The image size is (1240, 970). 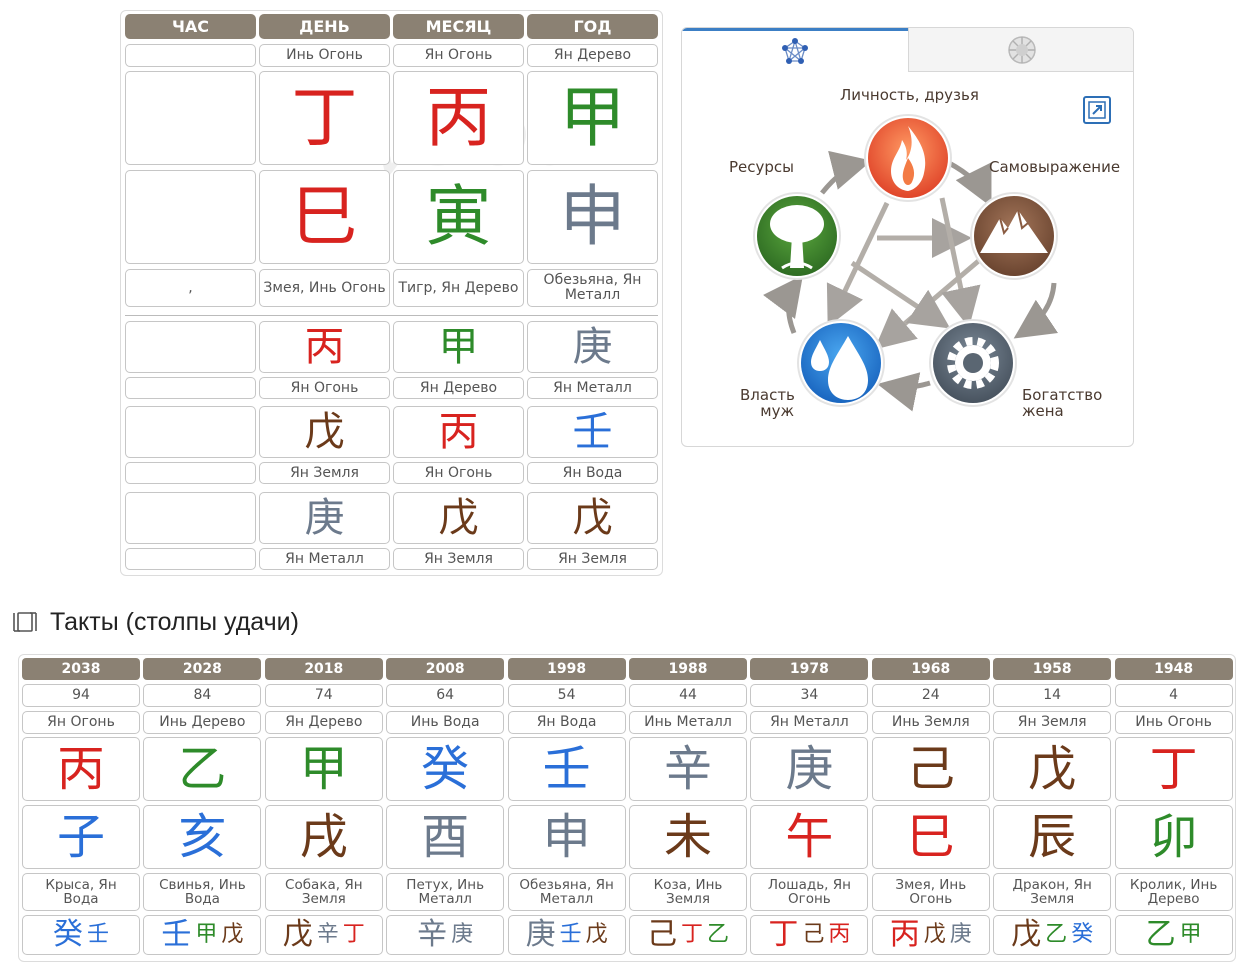 I want to click on luck-branch: 申, so click(x=566, y=837).